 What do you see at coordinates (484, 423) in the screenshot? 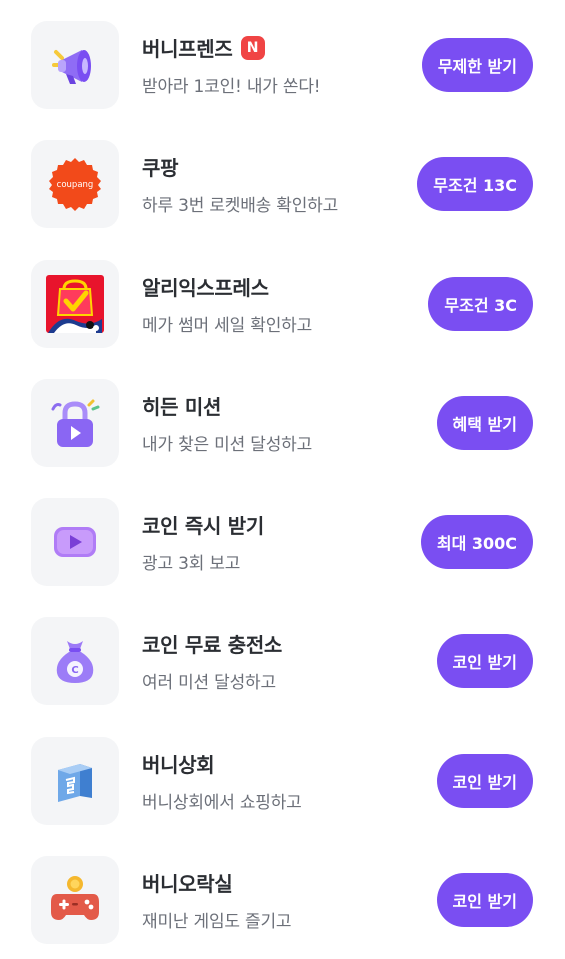
I see `get-benefit-button: 혜택 받기` at bounding box center [484, 423].